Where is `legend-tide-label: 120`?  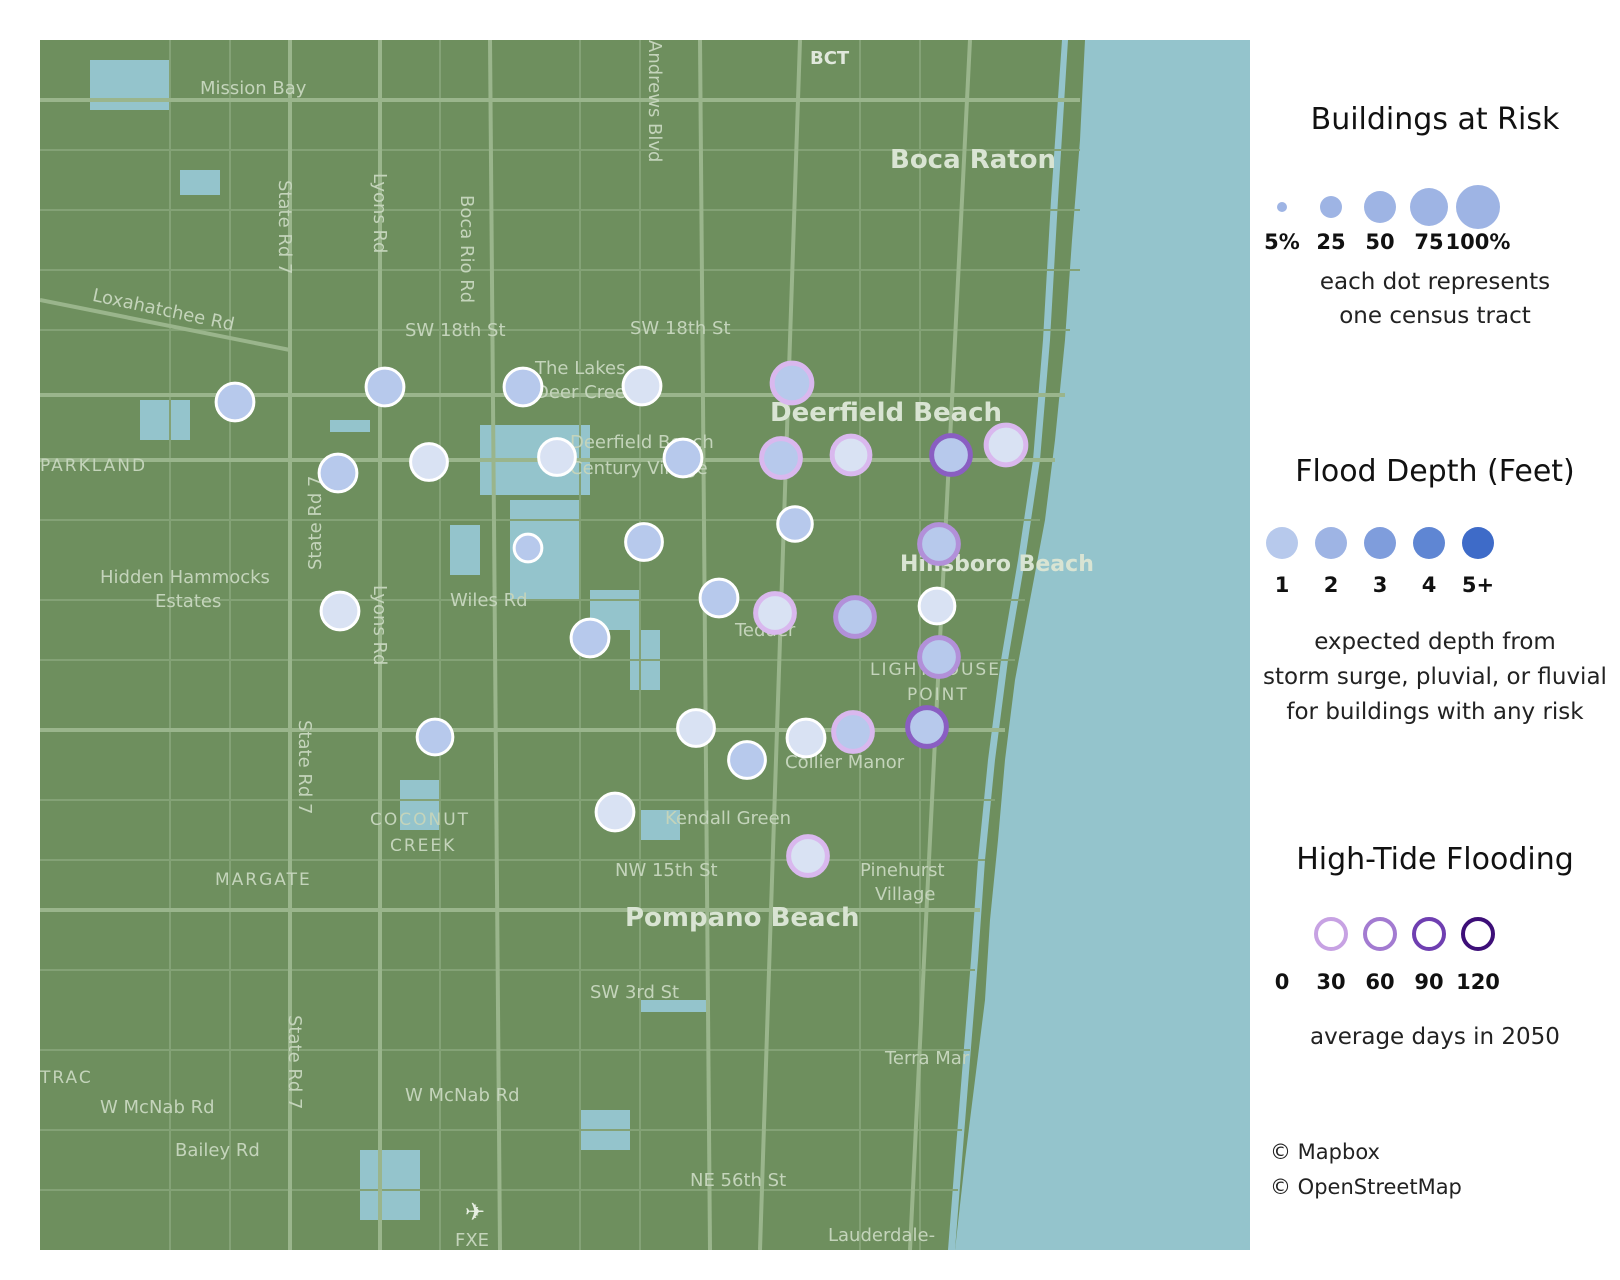
legend-tide-label: 120 is located at coordinates (1478, 982).